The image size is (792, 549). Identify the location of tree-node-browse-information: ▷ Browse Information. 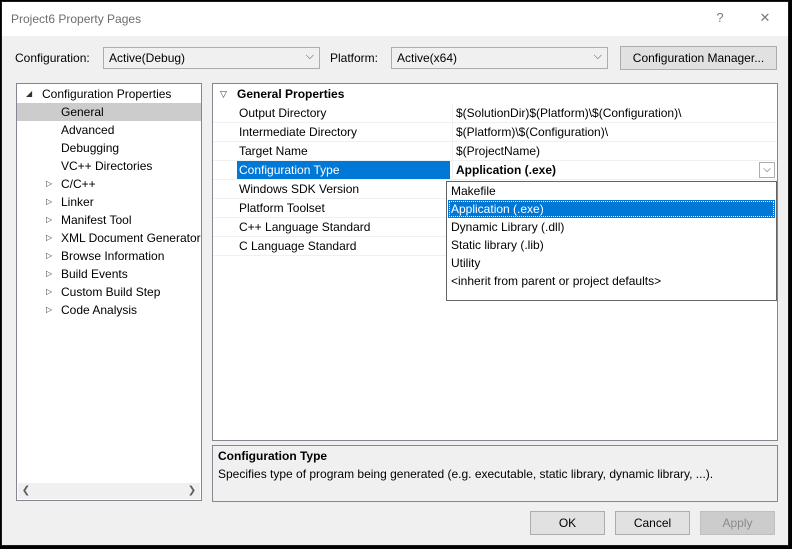
(109, 256).